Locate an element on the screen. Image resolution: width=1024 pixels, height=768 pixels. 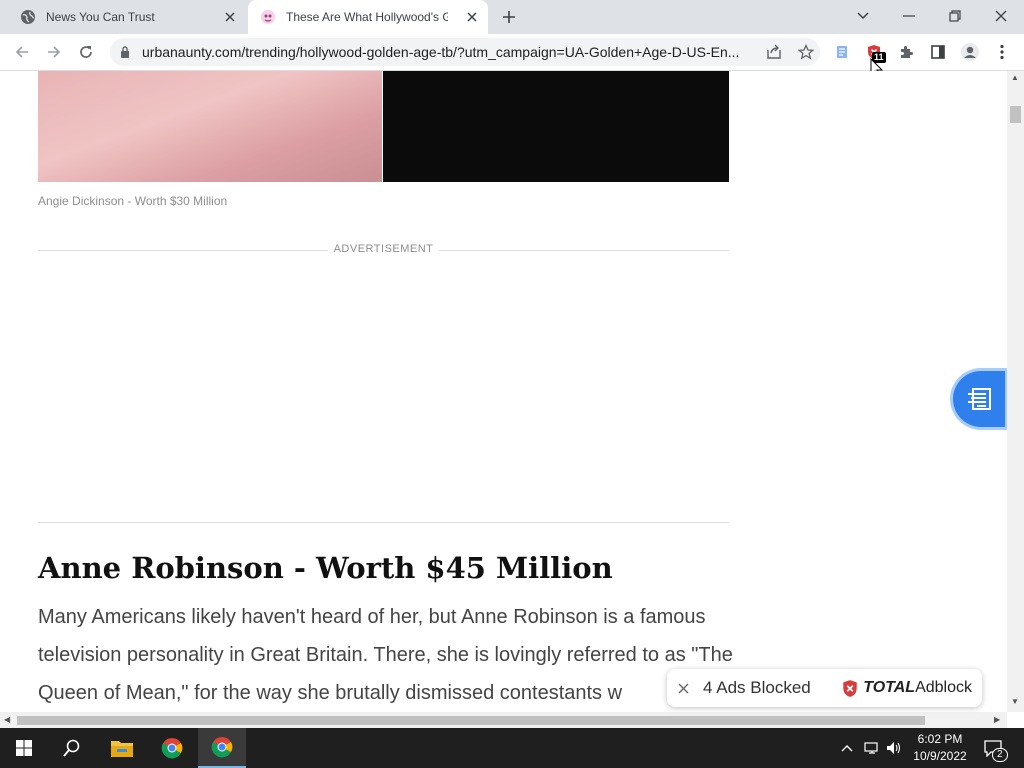
clock-date: 10/9/2022 is located at coordinates (940, 756).